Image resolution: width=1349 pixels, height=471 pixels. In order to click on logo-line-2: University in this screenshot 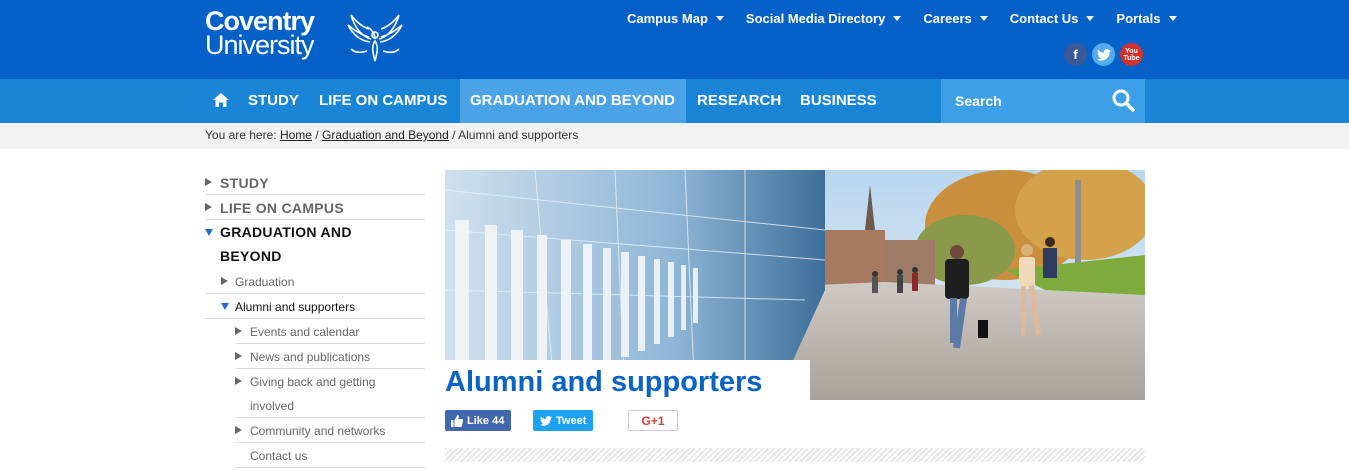, I will do `click(260, 45)`.